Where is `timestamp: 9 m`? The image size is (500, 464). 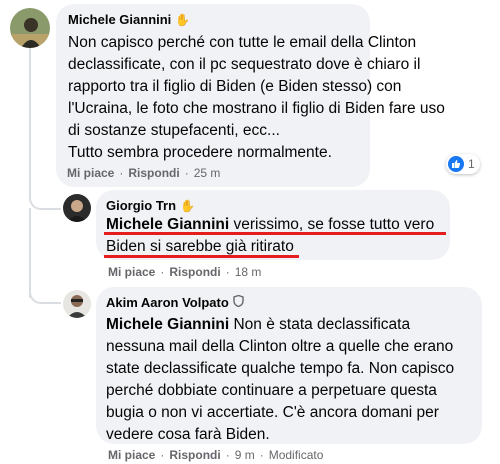 timestamp: 9 m is located at coordinates (245, 455).